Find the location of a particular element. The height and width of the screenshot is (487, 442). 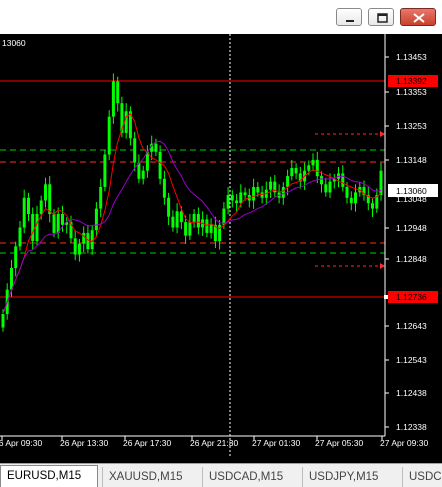

price-scale-label: 1.12438 is located at coordinates (411, 393).